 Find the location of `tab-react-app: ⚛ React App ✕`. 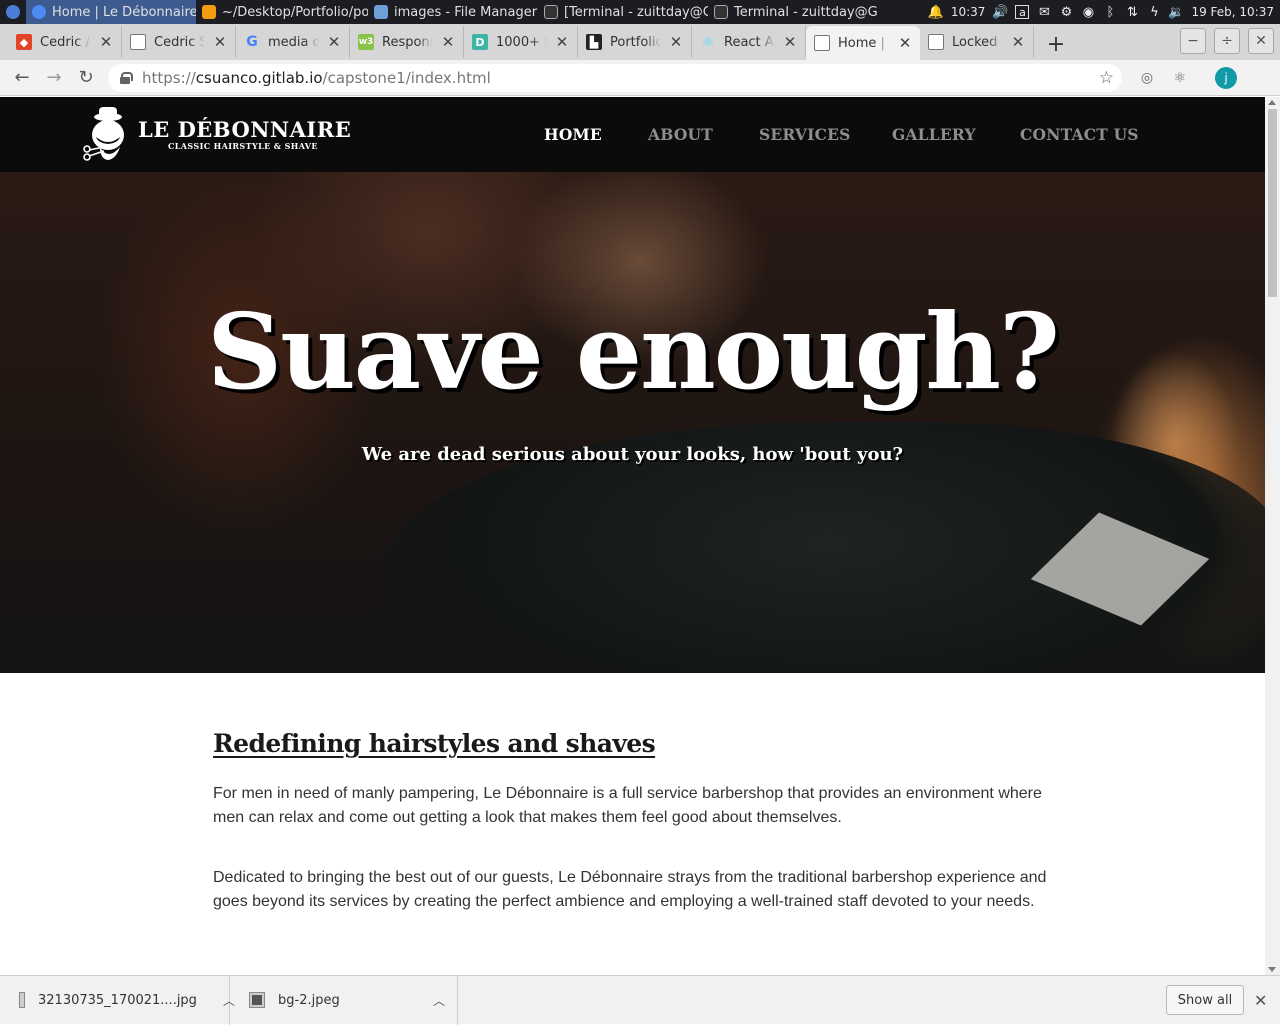

tab-react-app: ⚛ React App ✕ is located at coordinates (749, 42).